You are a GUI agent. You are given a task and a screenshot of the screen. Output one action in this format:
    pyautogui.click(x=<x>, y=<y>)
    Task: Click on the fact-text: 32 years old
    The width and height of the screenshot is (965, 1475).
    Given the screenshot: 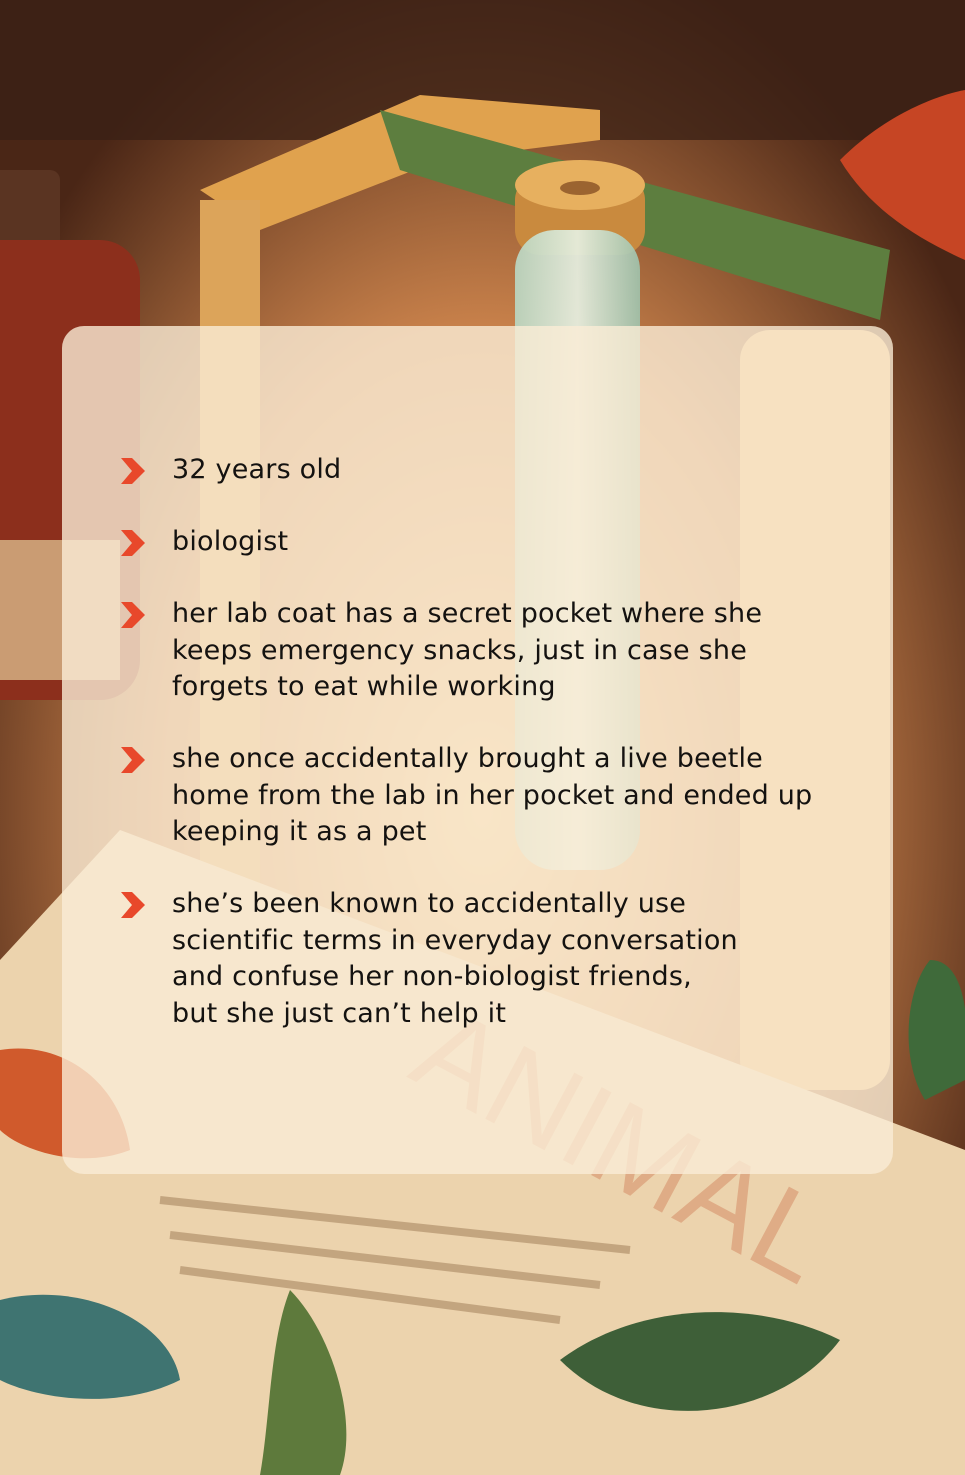 What is the action you would take?
    pyautogui.click(x=257, y=469)
    